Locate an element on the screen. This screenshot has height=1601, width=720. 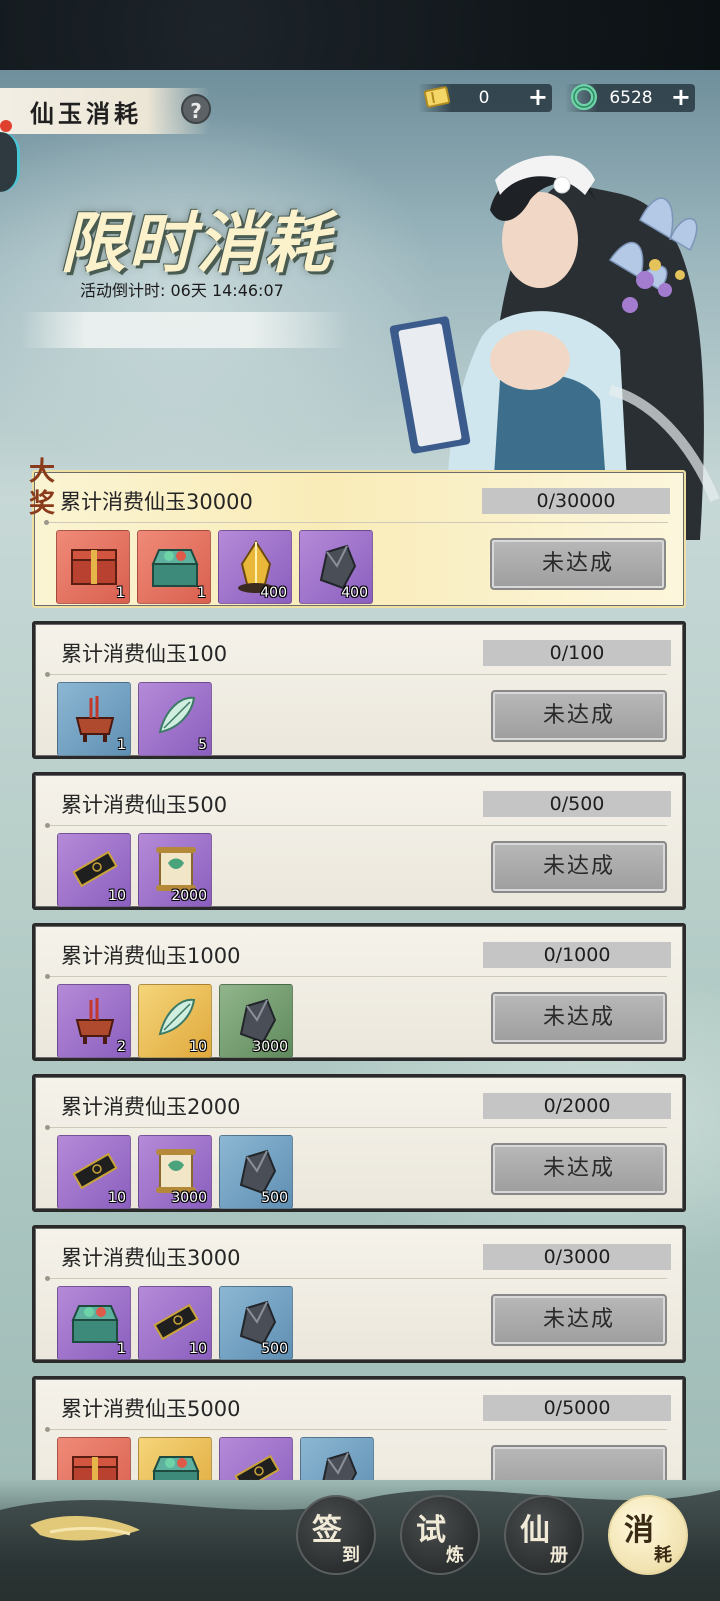
nav-label: 消 is located at coordinates (639, 1530).